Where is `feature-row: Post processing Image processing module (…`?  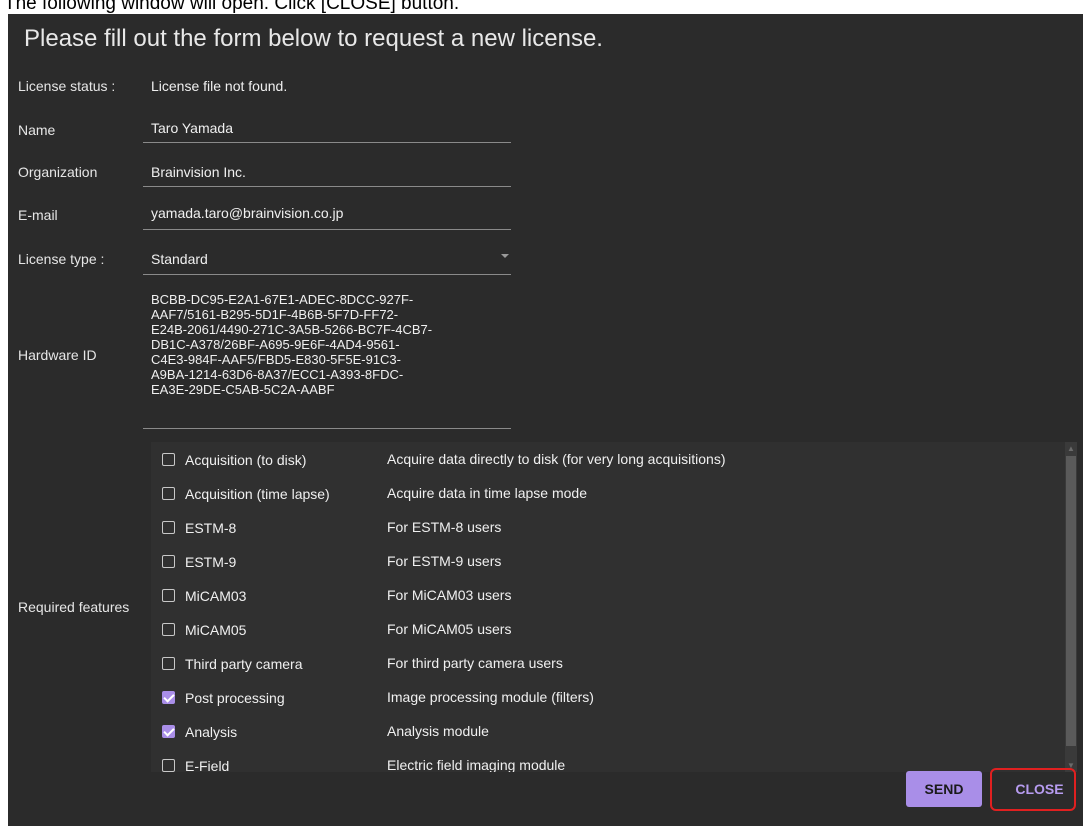 feature-row: Post processing Image processing module (… is located at coordinates (603, 701).